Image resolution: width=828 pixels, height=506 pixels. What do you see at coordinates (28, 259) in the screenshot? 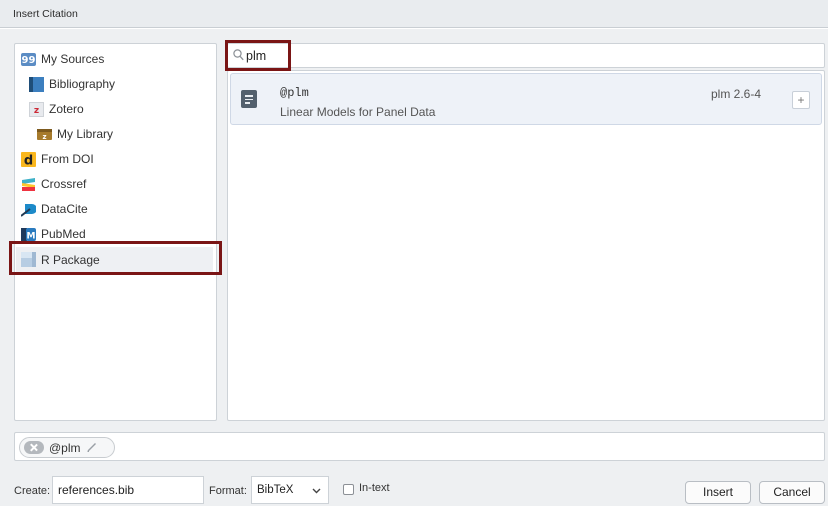
I see `r-package-icon` at bounding box center [28, 259].